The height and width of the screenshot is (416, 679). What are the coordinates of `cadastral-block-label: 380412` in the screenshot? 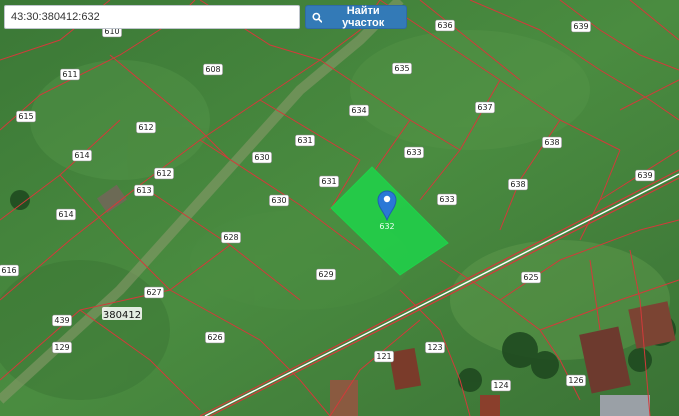 It's located at (122, 314).